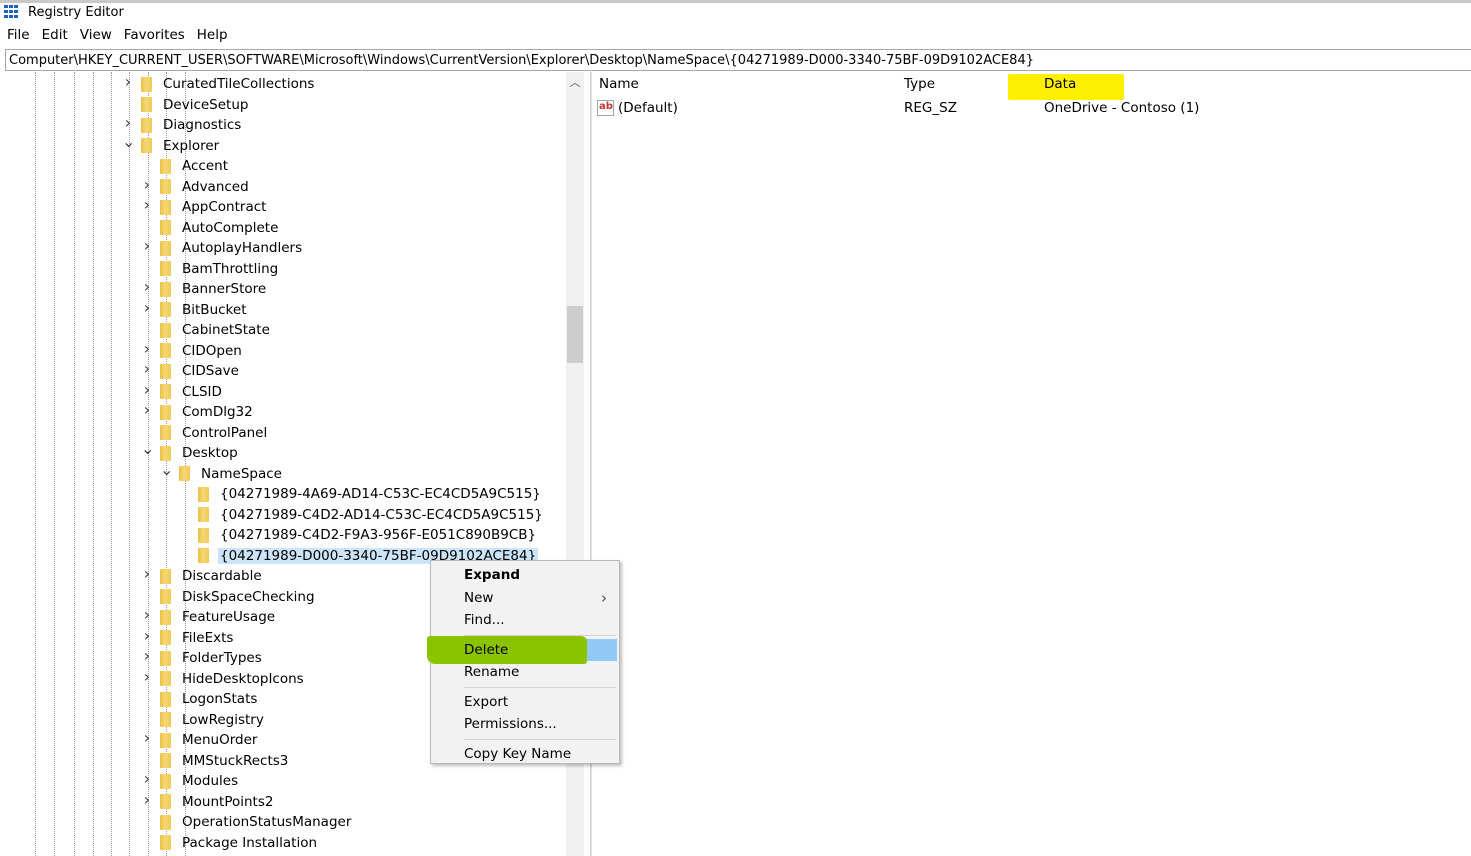 The height and width of the screenshot is (856, 1471). I want to click on tree-item: DeviceSetup, so click(189, 105).